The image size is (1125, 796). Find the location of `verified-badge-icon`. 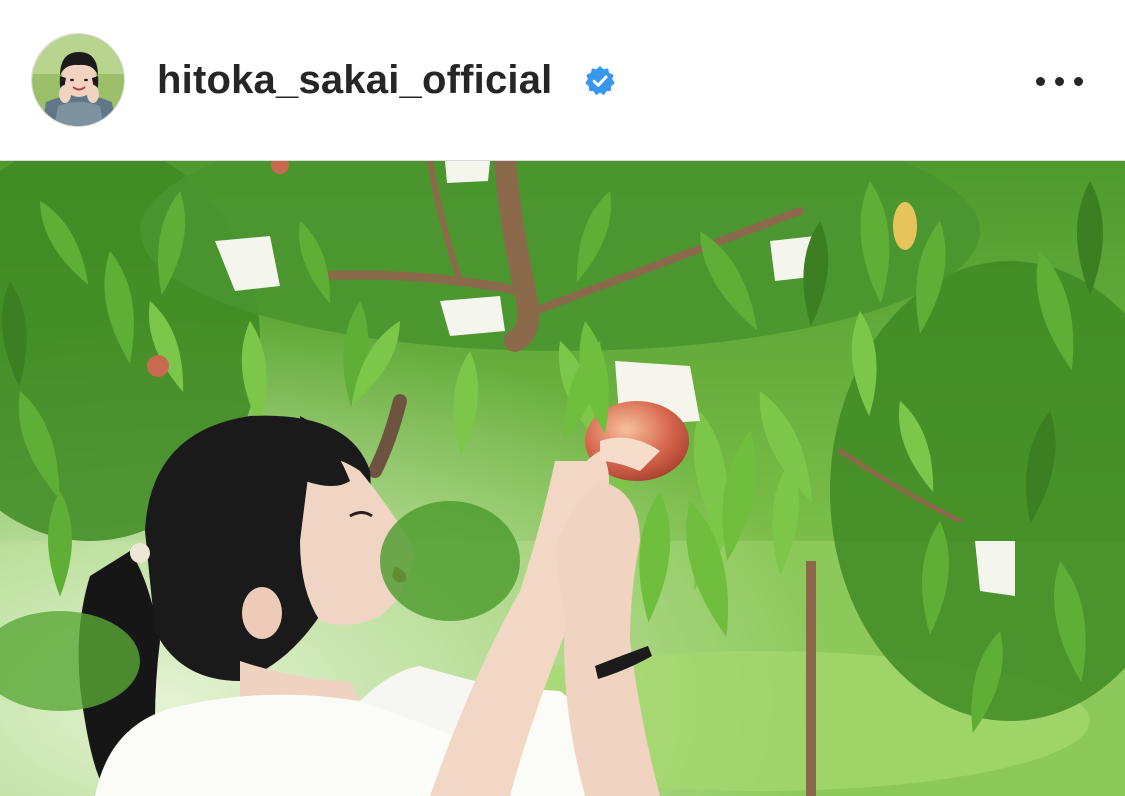

verified-badge-icon is located at coordinates (600, 81).